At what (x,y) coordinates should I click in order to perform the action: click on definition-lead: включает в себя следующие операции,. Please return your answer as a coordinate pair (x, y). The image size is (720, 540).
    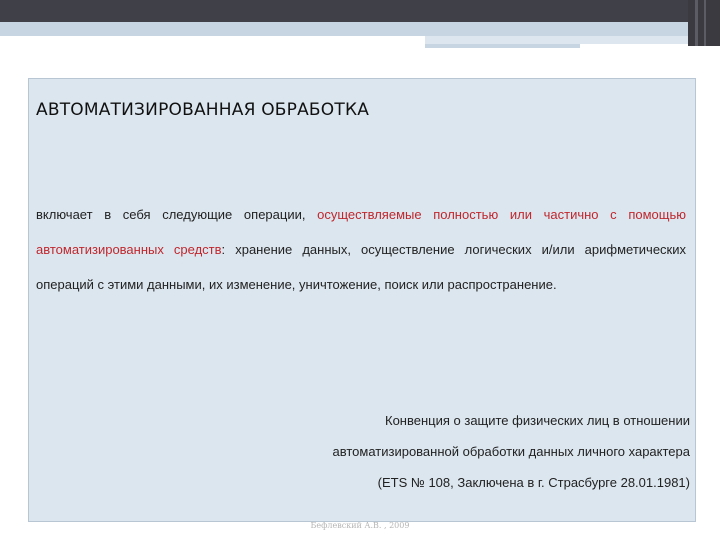
    Looking at the image, I should click on (177, 214).